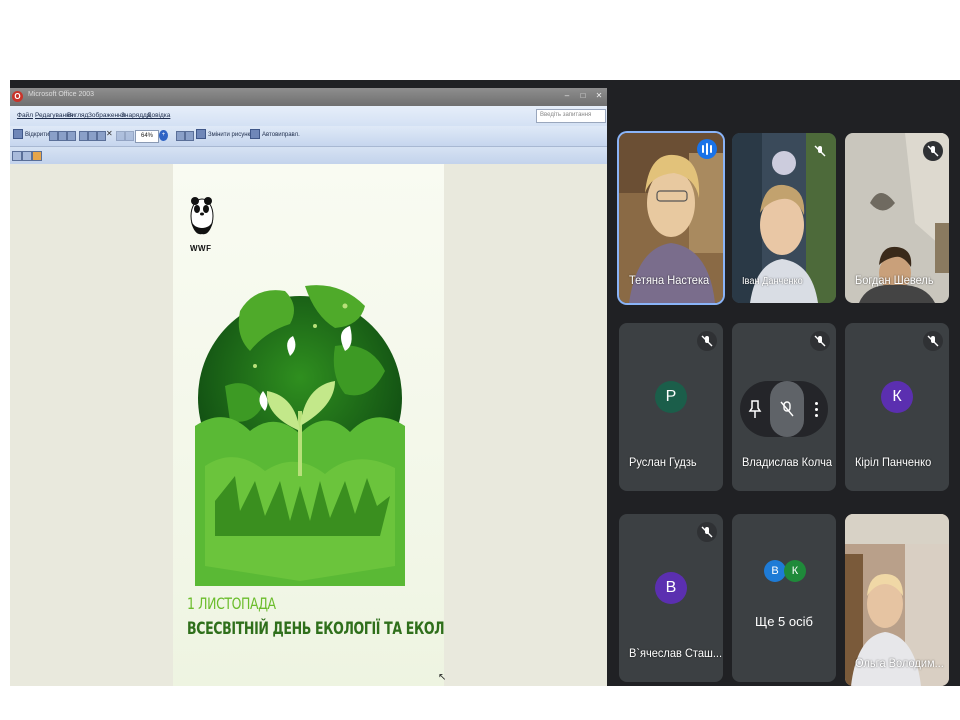  What do you see at coordinates (17, 156) in the screenshot?
I see `thumbnail-view-icon` at bounding box center [17, 156].